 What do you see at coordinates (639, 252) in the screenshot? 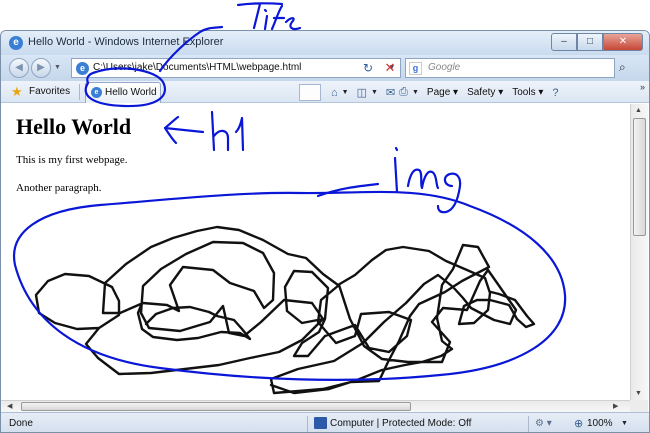
I see `vertical-scrollbar: ▲ ▼` at bounding box center [639, 252].